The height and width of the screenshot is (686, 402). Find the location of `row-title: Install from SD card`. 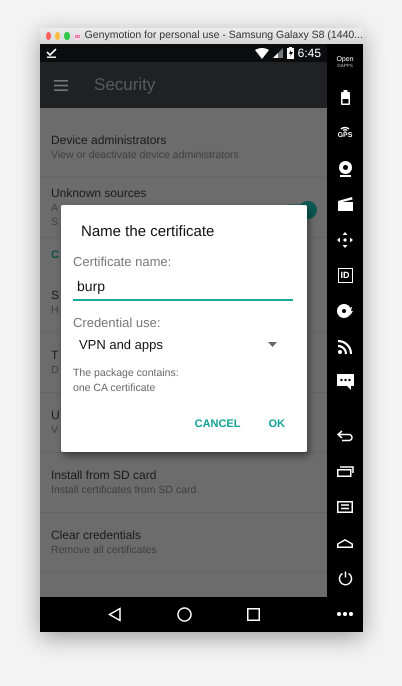

row-title: Install from SD card is located at coordinates (103, 475).